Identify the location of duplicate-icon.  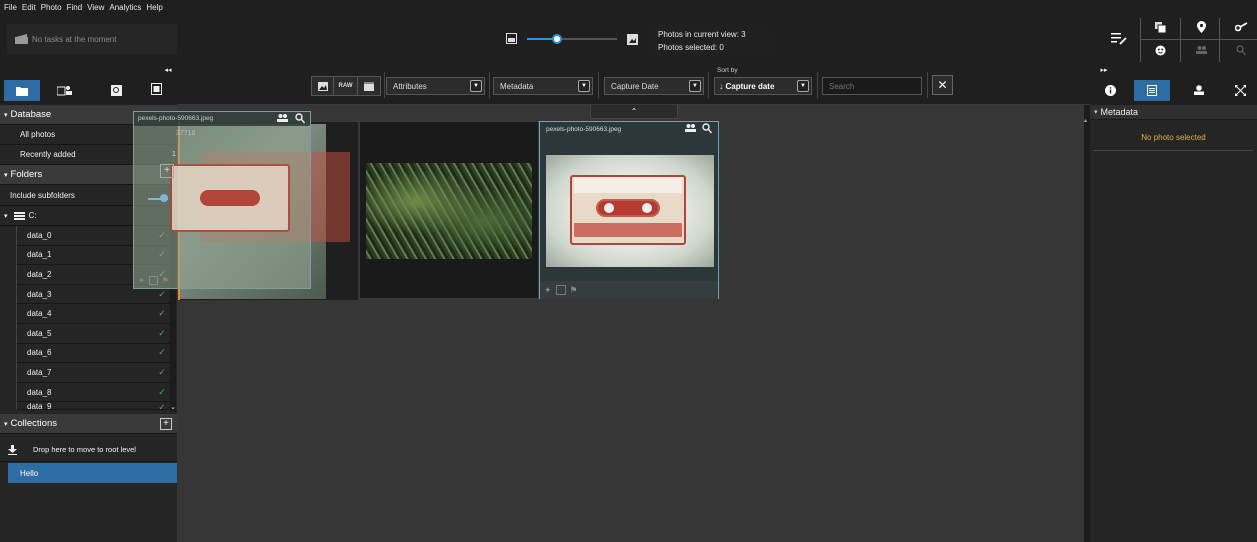
(156, 89).